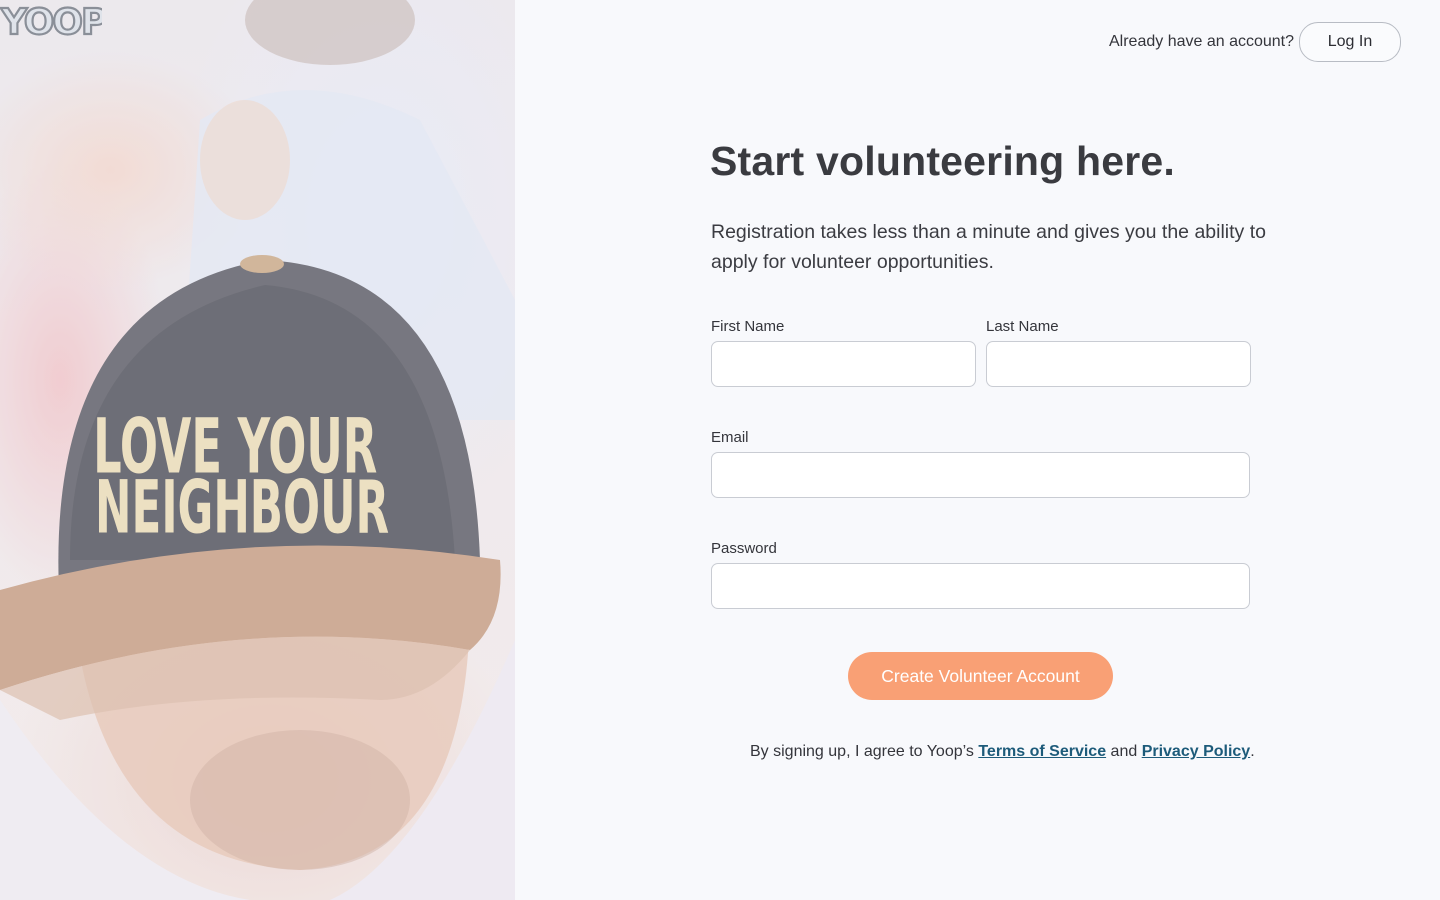  I want to click on first-name-field, so click(843, 364).